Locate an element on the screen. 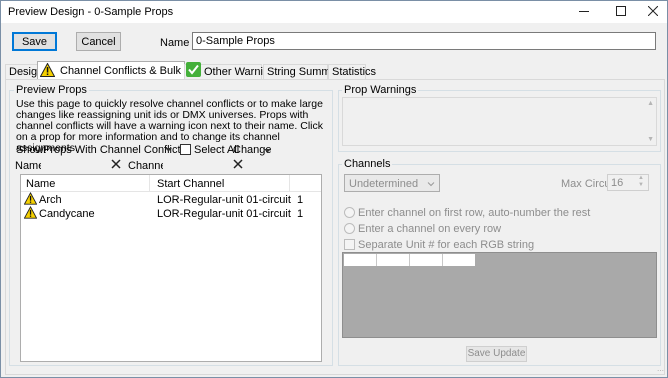  tab-channel-conflicts: Channel Conflicts & Bulk Changes is located at coordinates (132, 70).